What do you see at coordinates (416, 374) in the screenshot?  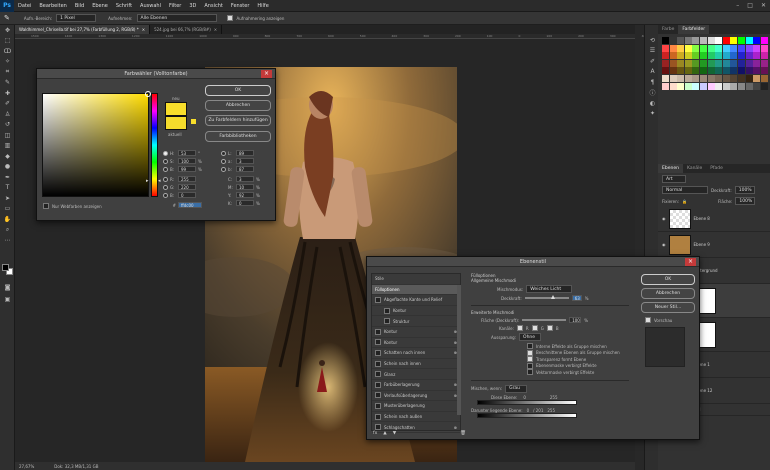 I see `style-item: Glanz` at bounding box center [416, 374].